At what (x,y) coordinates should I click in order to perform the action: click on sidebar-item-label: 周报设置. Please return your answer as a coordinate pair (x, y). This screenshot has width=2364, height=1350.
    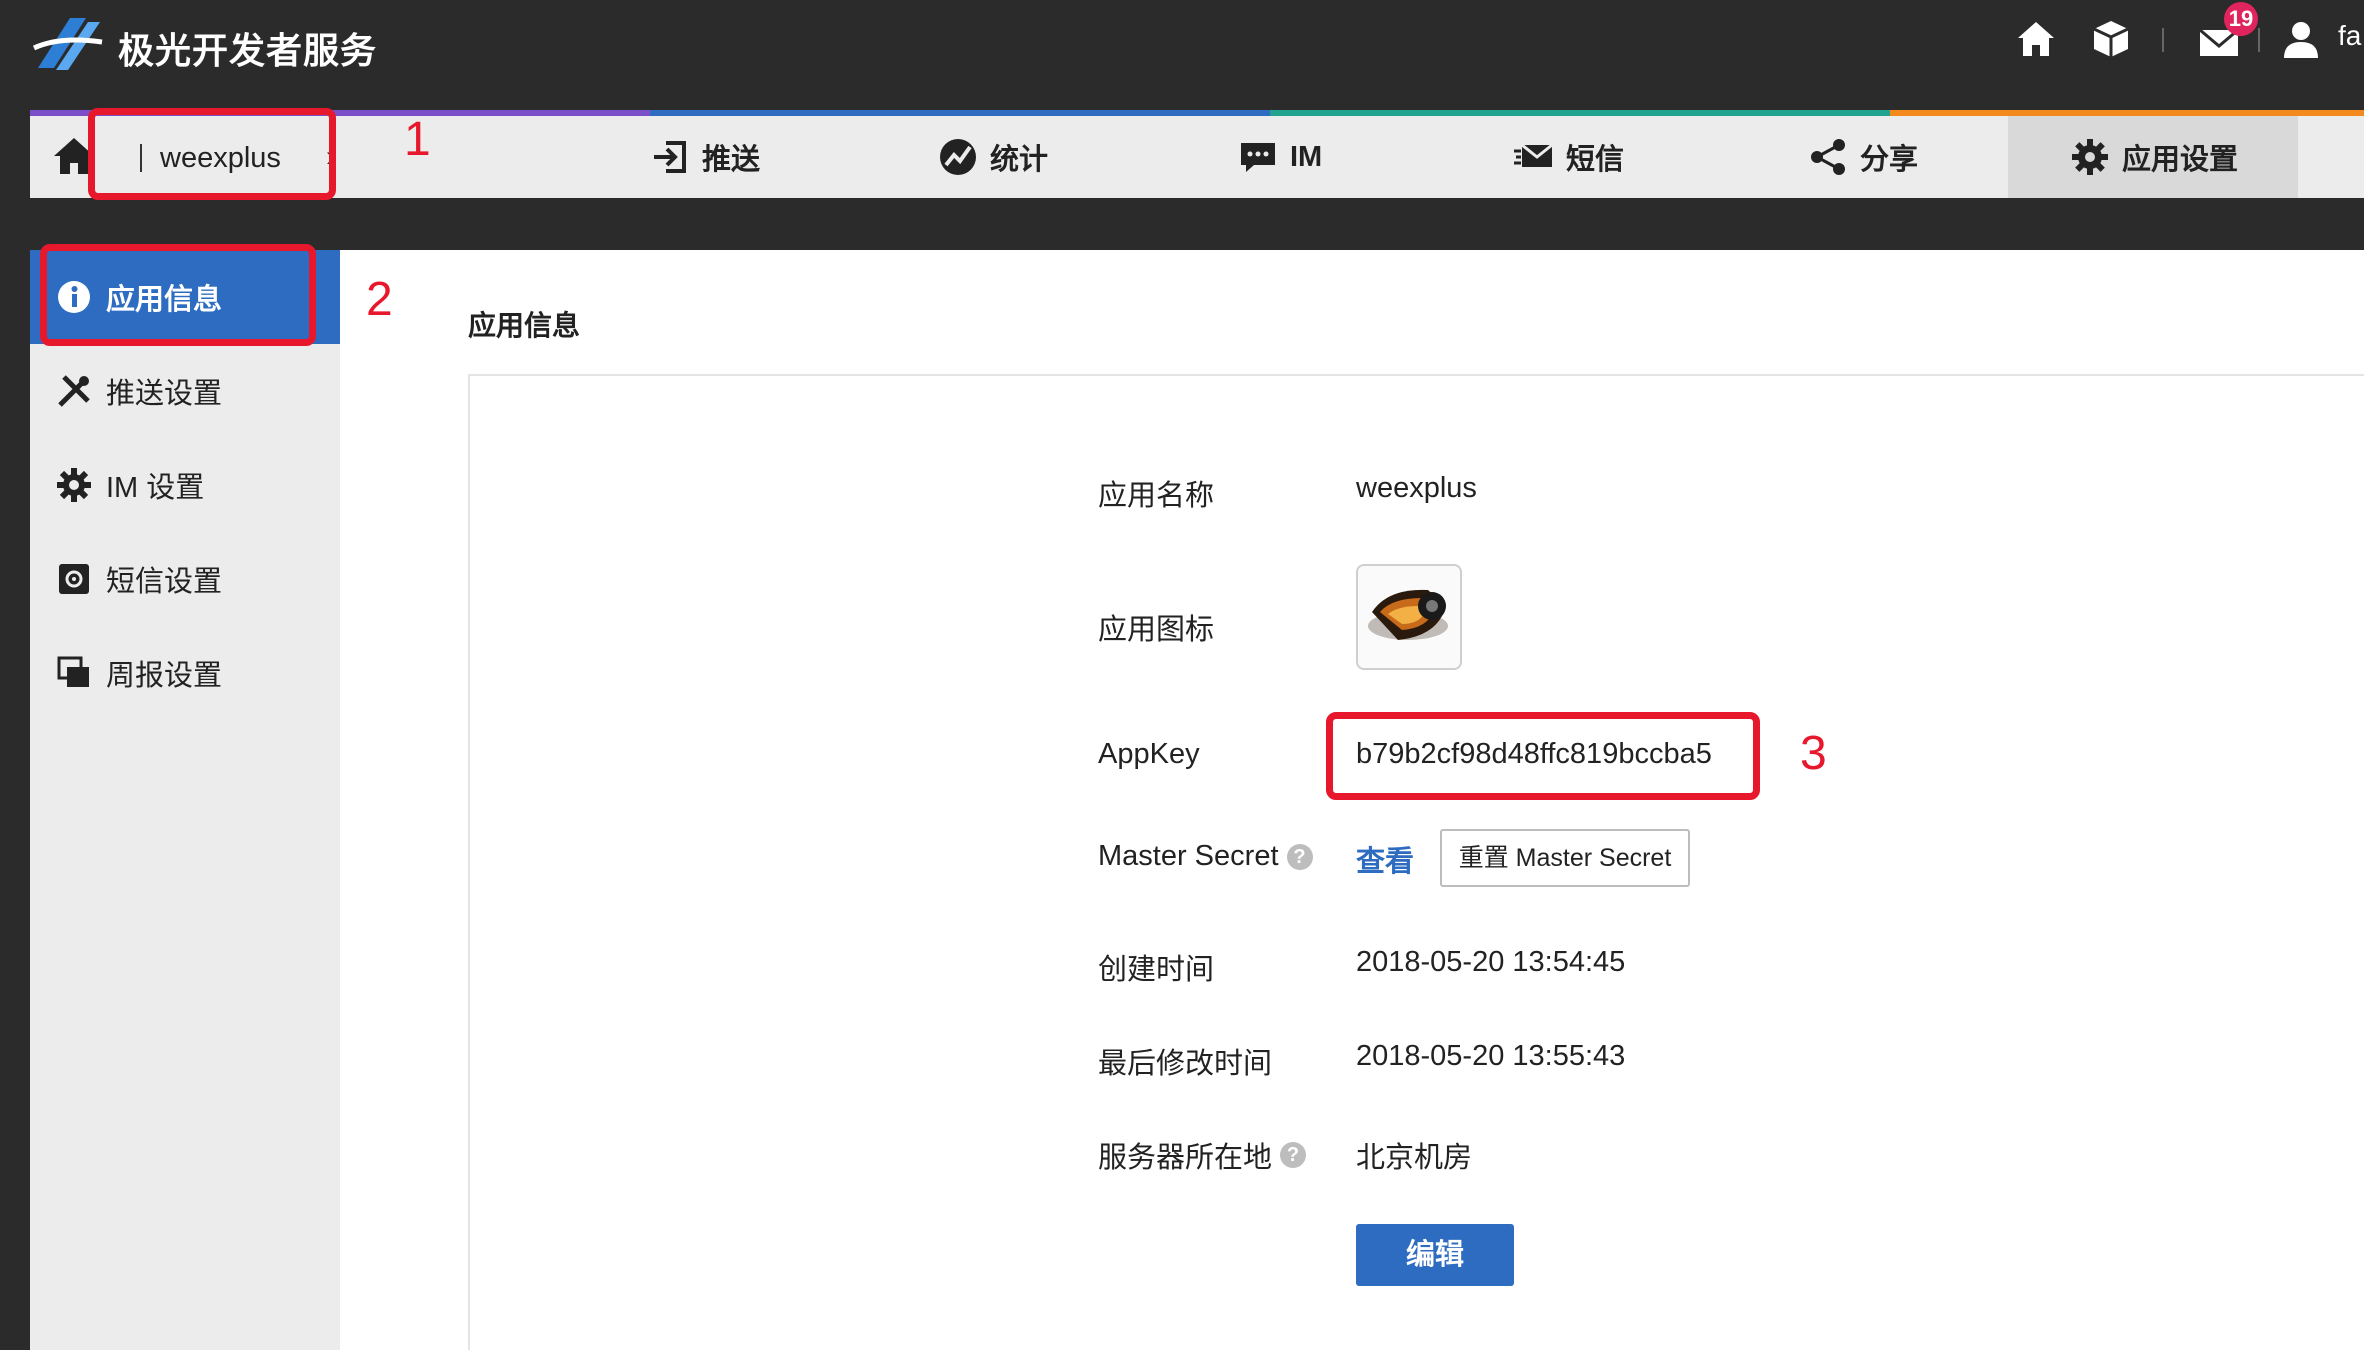
    Looking at the image, I should click on (164, 676).